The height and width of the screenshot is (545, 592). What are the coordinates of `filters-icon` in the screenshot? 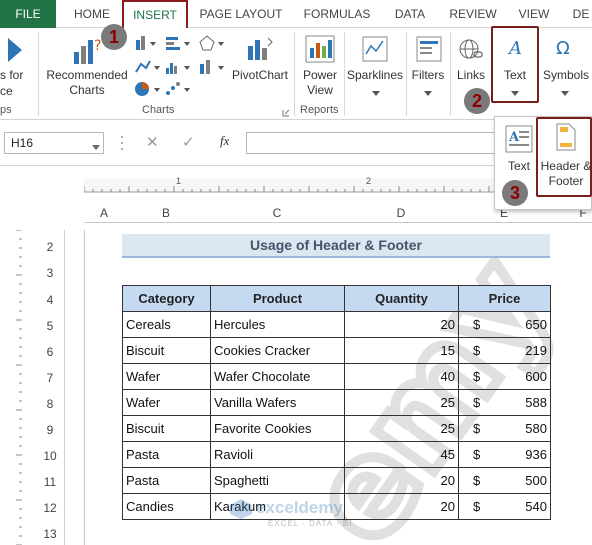 It's located at (429, 49).